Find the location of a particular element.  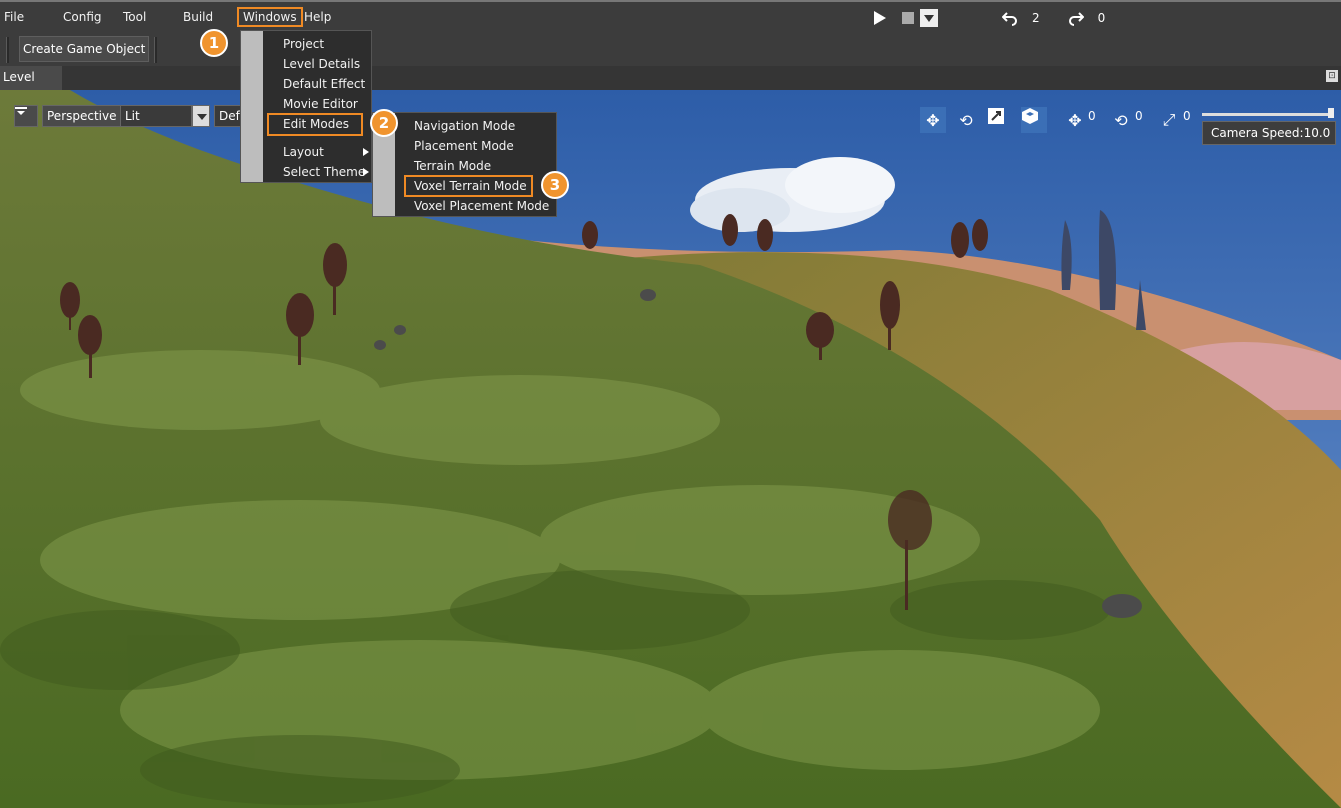

step-callout-1: 1 is located at coordinates (214, 43).